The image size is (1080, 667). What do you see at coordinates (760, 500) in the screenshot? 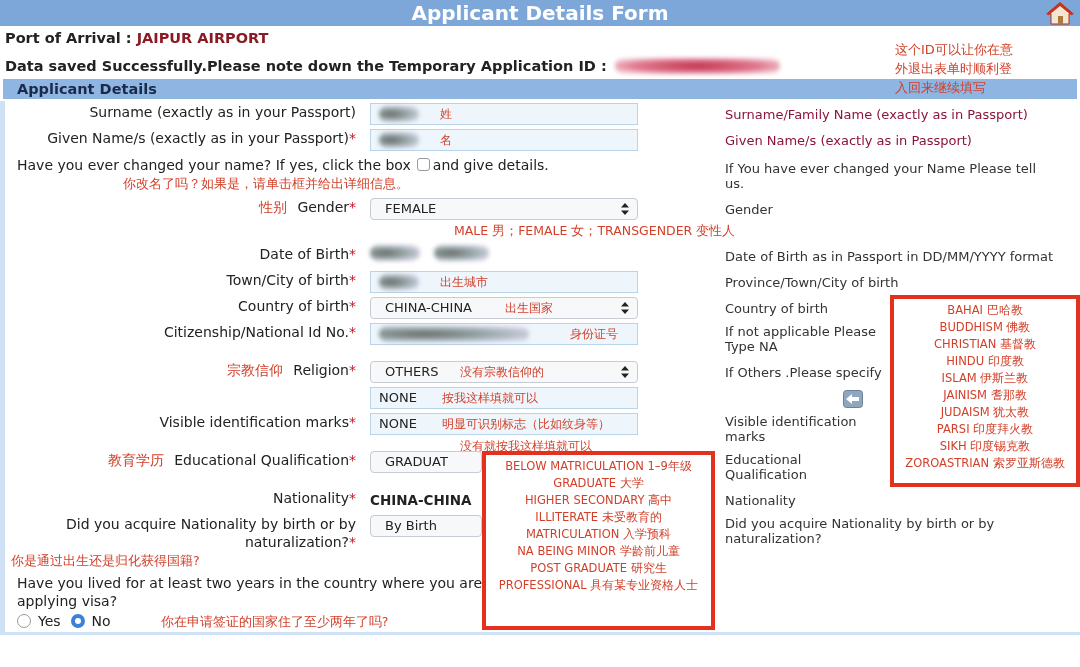
I see `help-text: Nationality` at bounding box center [760, 500].